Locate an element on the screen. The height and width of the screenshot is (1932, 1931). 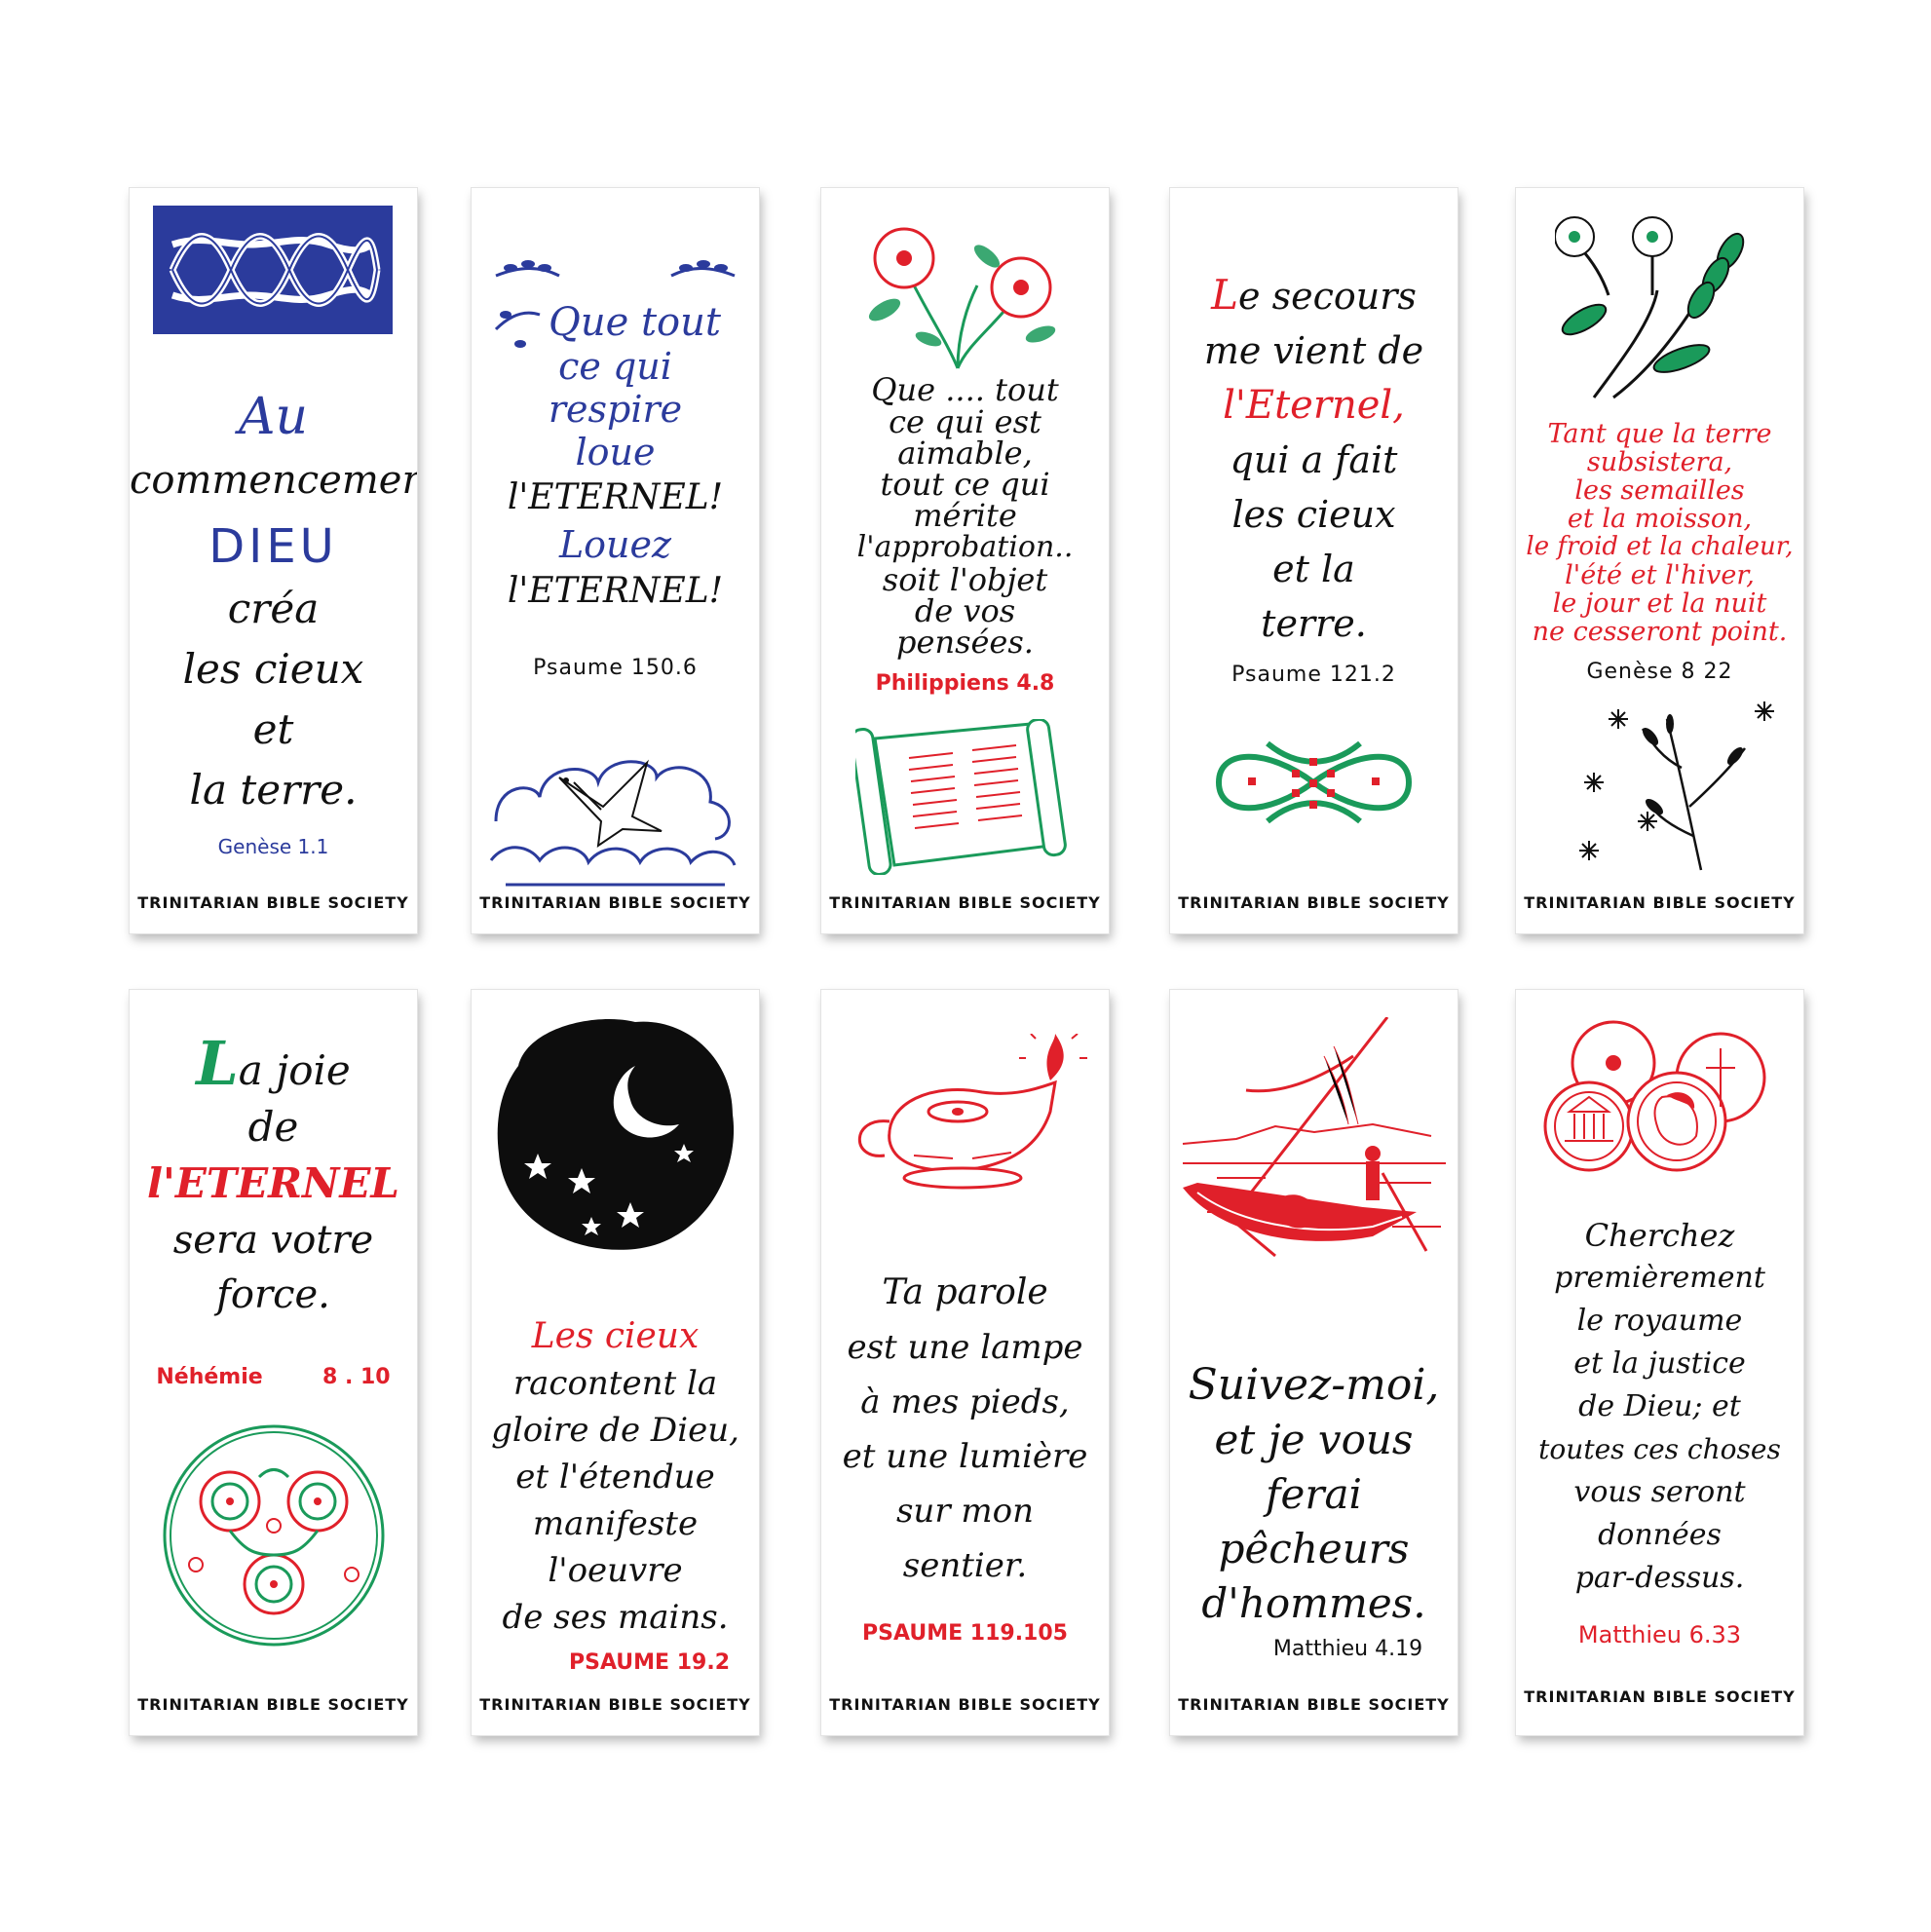
verse-line: de Dieu; et is located at coordinates (1659, 1406).